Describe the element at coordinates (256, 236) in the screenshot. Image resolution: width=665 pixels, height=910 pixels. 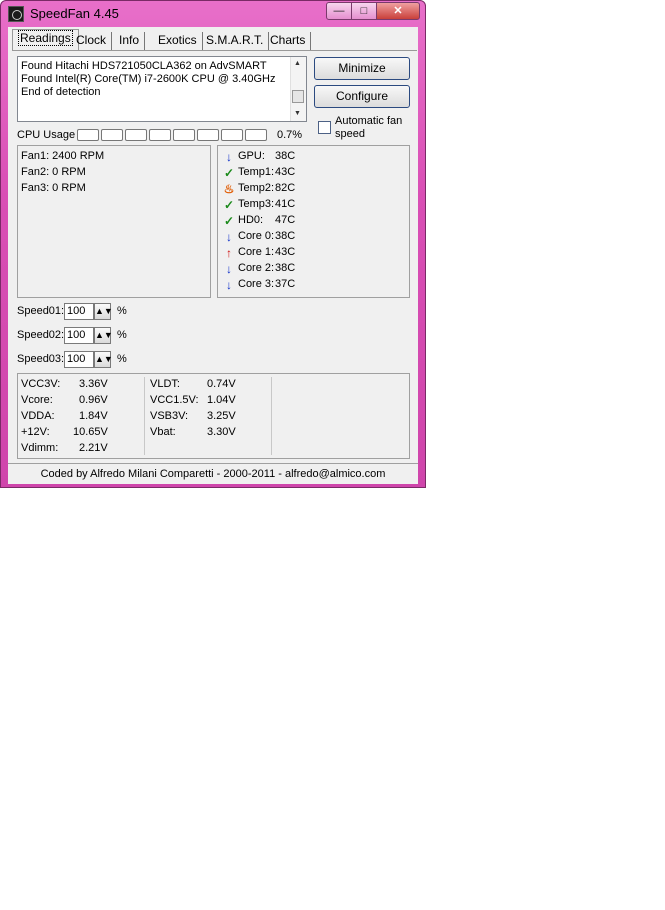
I see `temp-name: Core 0:` at that location.